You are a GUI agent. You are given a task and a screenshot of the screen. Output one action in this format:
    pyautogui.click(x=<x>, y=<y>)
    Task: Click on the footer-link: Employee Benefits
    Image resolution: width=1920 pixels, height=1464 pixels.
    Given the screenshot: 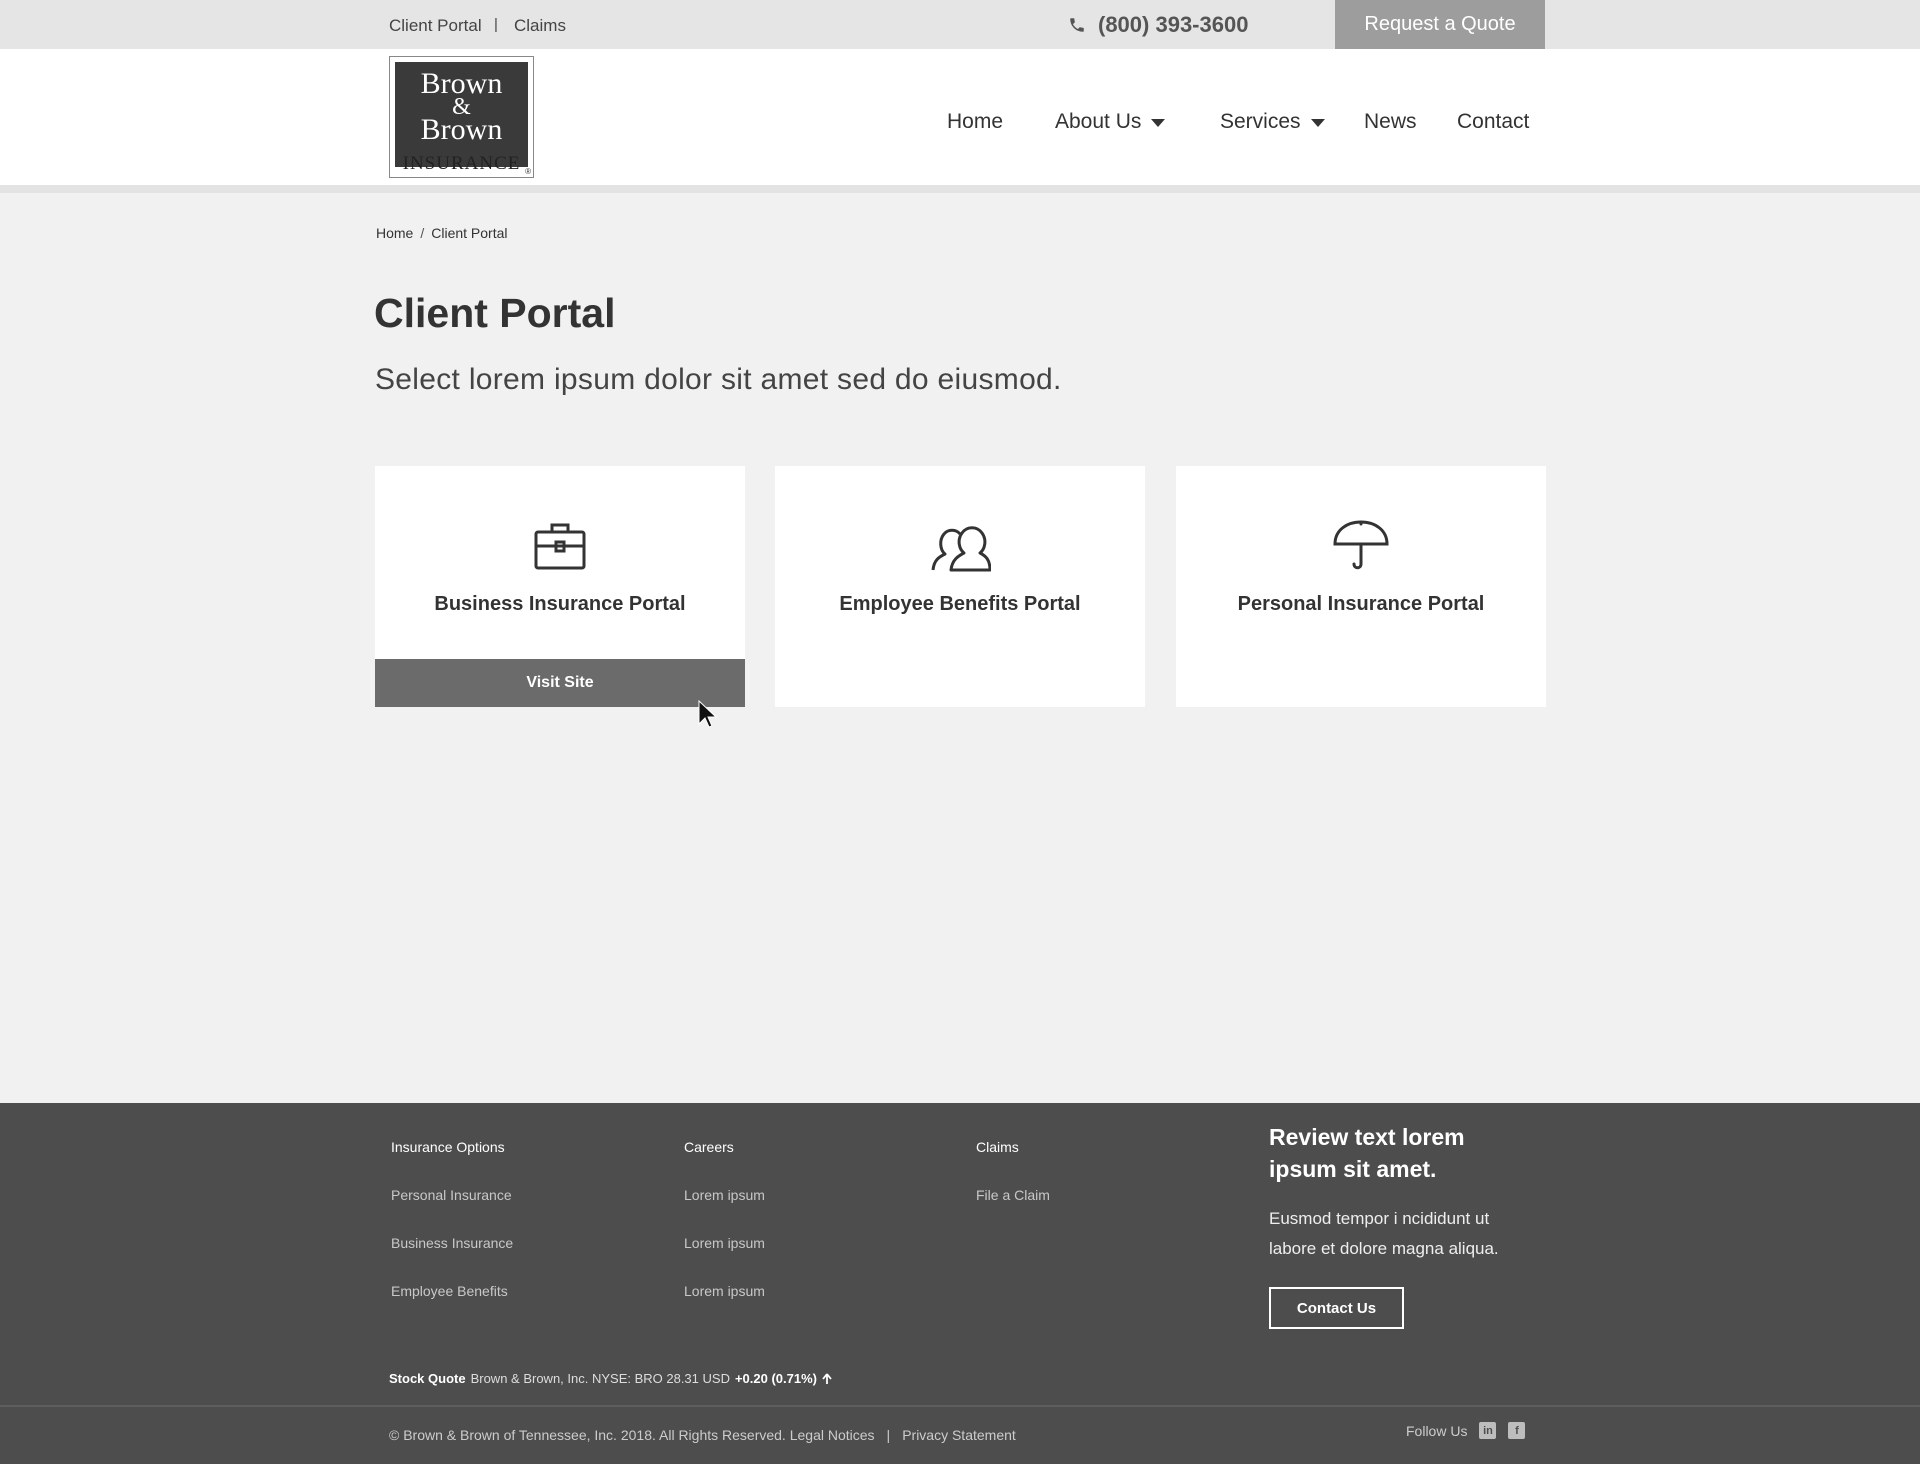 What is the action you would take?
    pyautogui.click(x=449, y=1291)
    